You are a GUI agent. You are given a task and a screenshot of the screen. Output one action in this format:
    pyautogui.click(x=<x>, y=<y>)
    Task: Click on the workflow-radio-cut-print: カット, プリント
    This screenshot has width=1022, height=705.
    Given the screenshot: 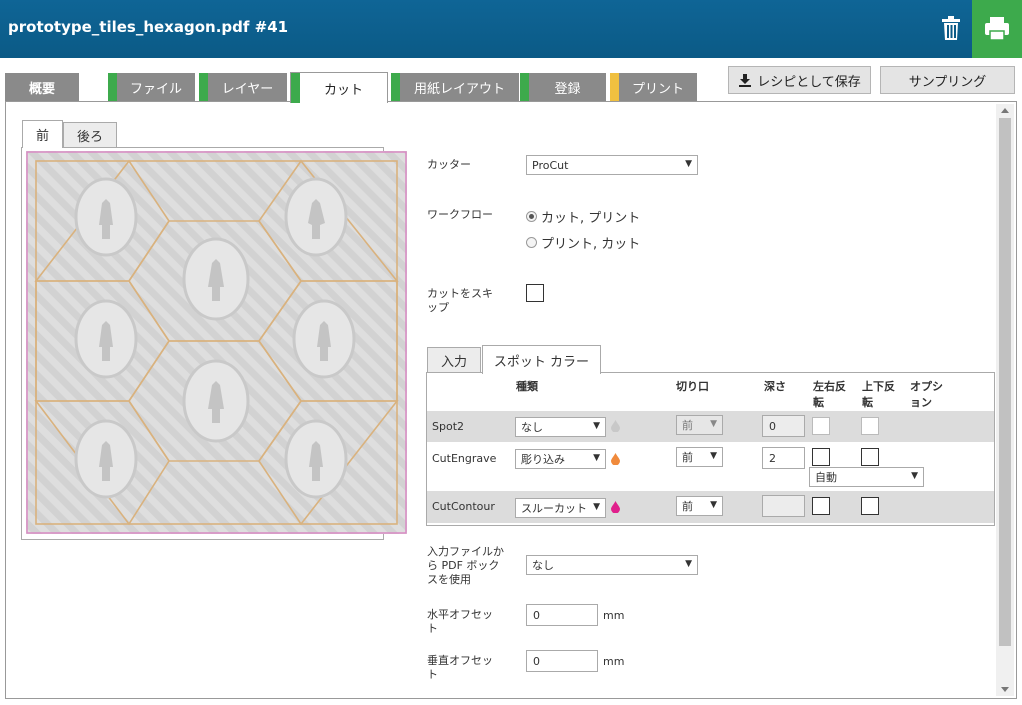 What is the action you would take?
    pyautogui.click(x=583, y=216)
    